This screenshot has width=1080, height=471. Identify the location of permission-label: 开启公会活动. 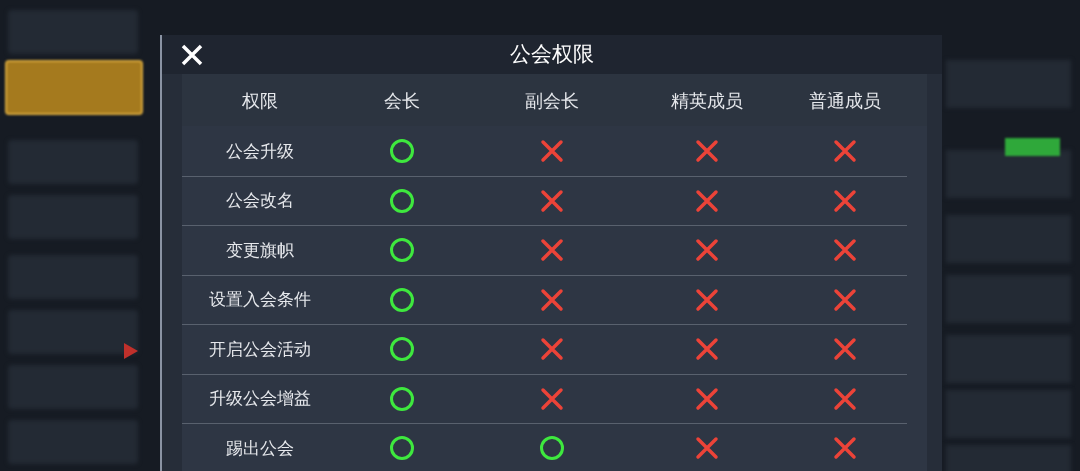
(259, 349).